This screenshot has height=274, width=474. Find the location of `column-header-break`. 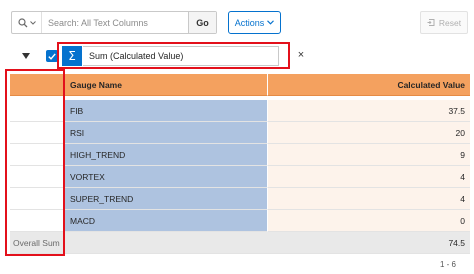

column-header-break is located at coordinates (37, 85).